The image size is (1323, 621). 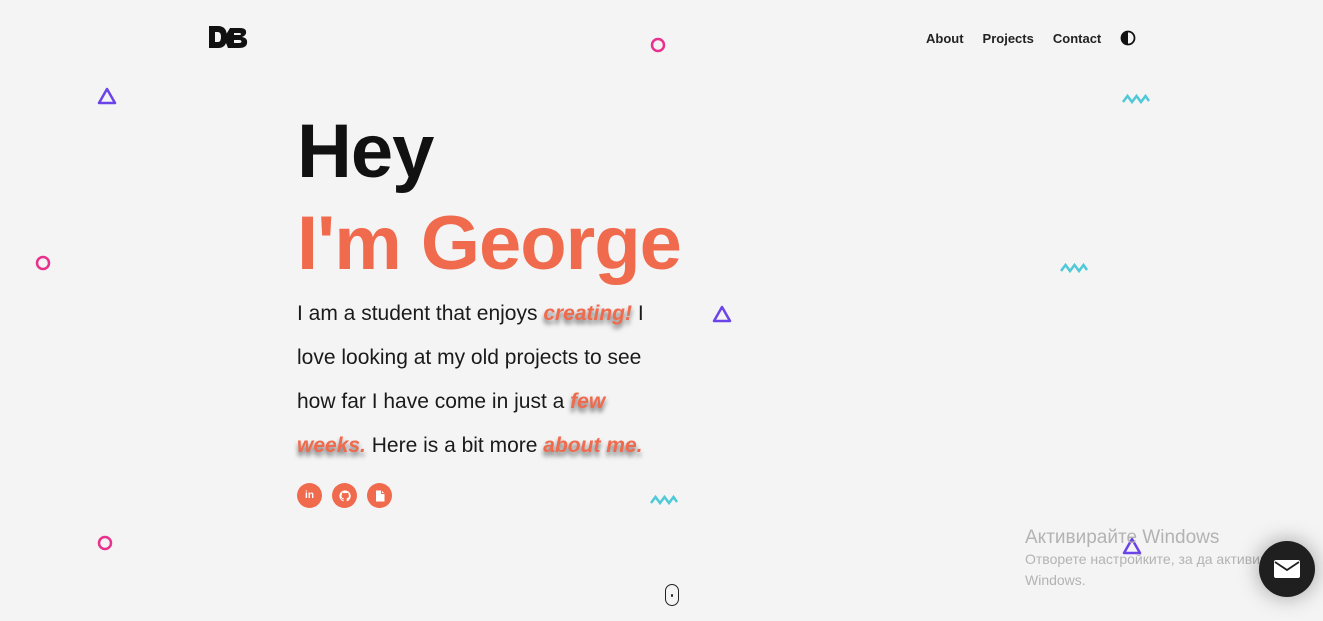 I want to click on github-icon, so click(x=344, y=495).